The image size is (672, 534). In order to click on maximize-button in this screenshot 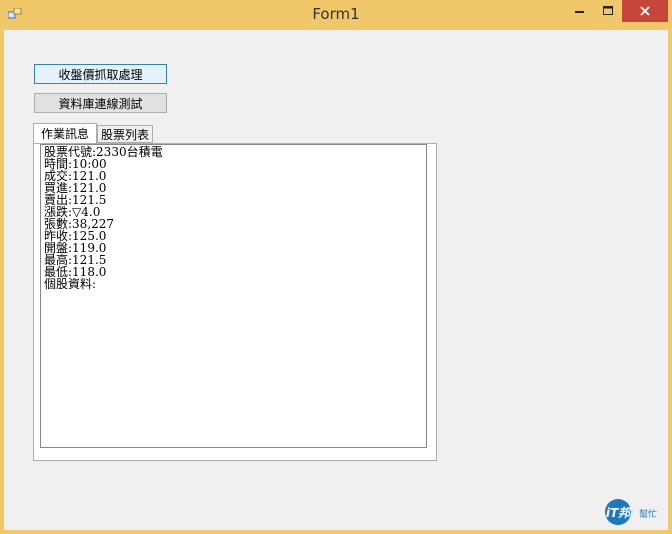, I will do `click(608, 11)`.